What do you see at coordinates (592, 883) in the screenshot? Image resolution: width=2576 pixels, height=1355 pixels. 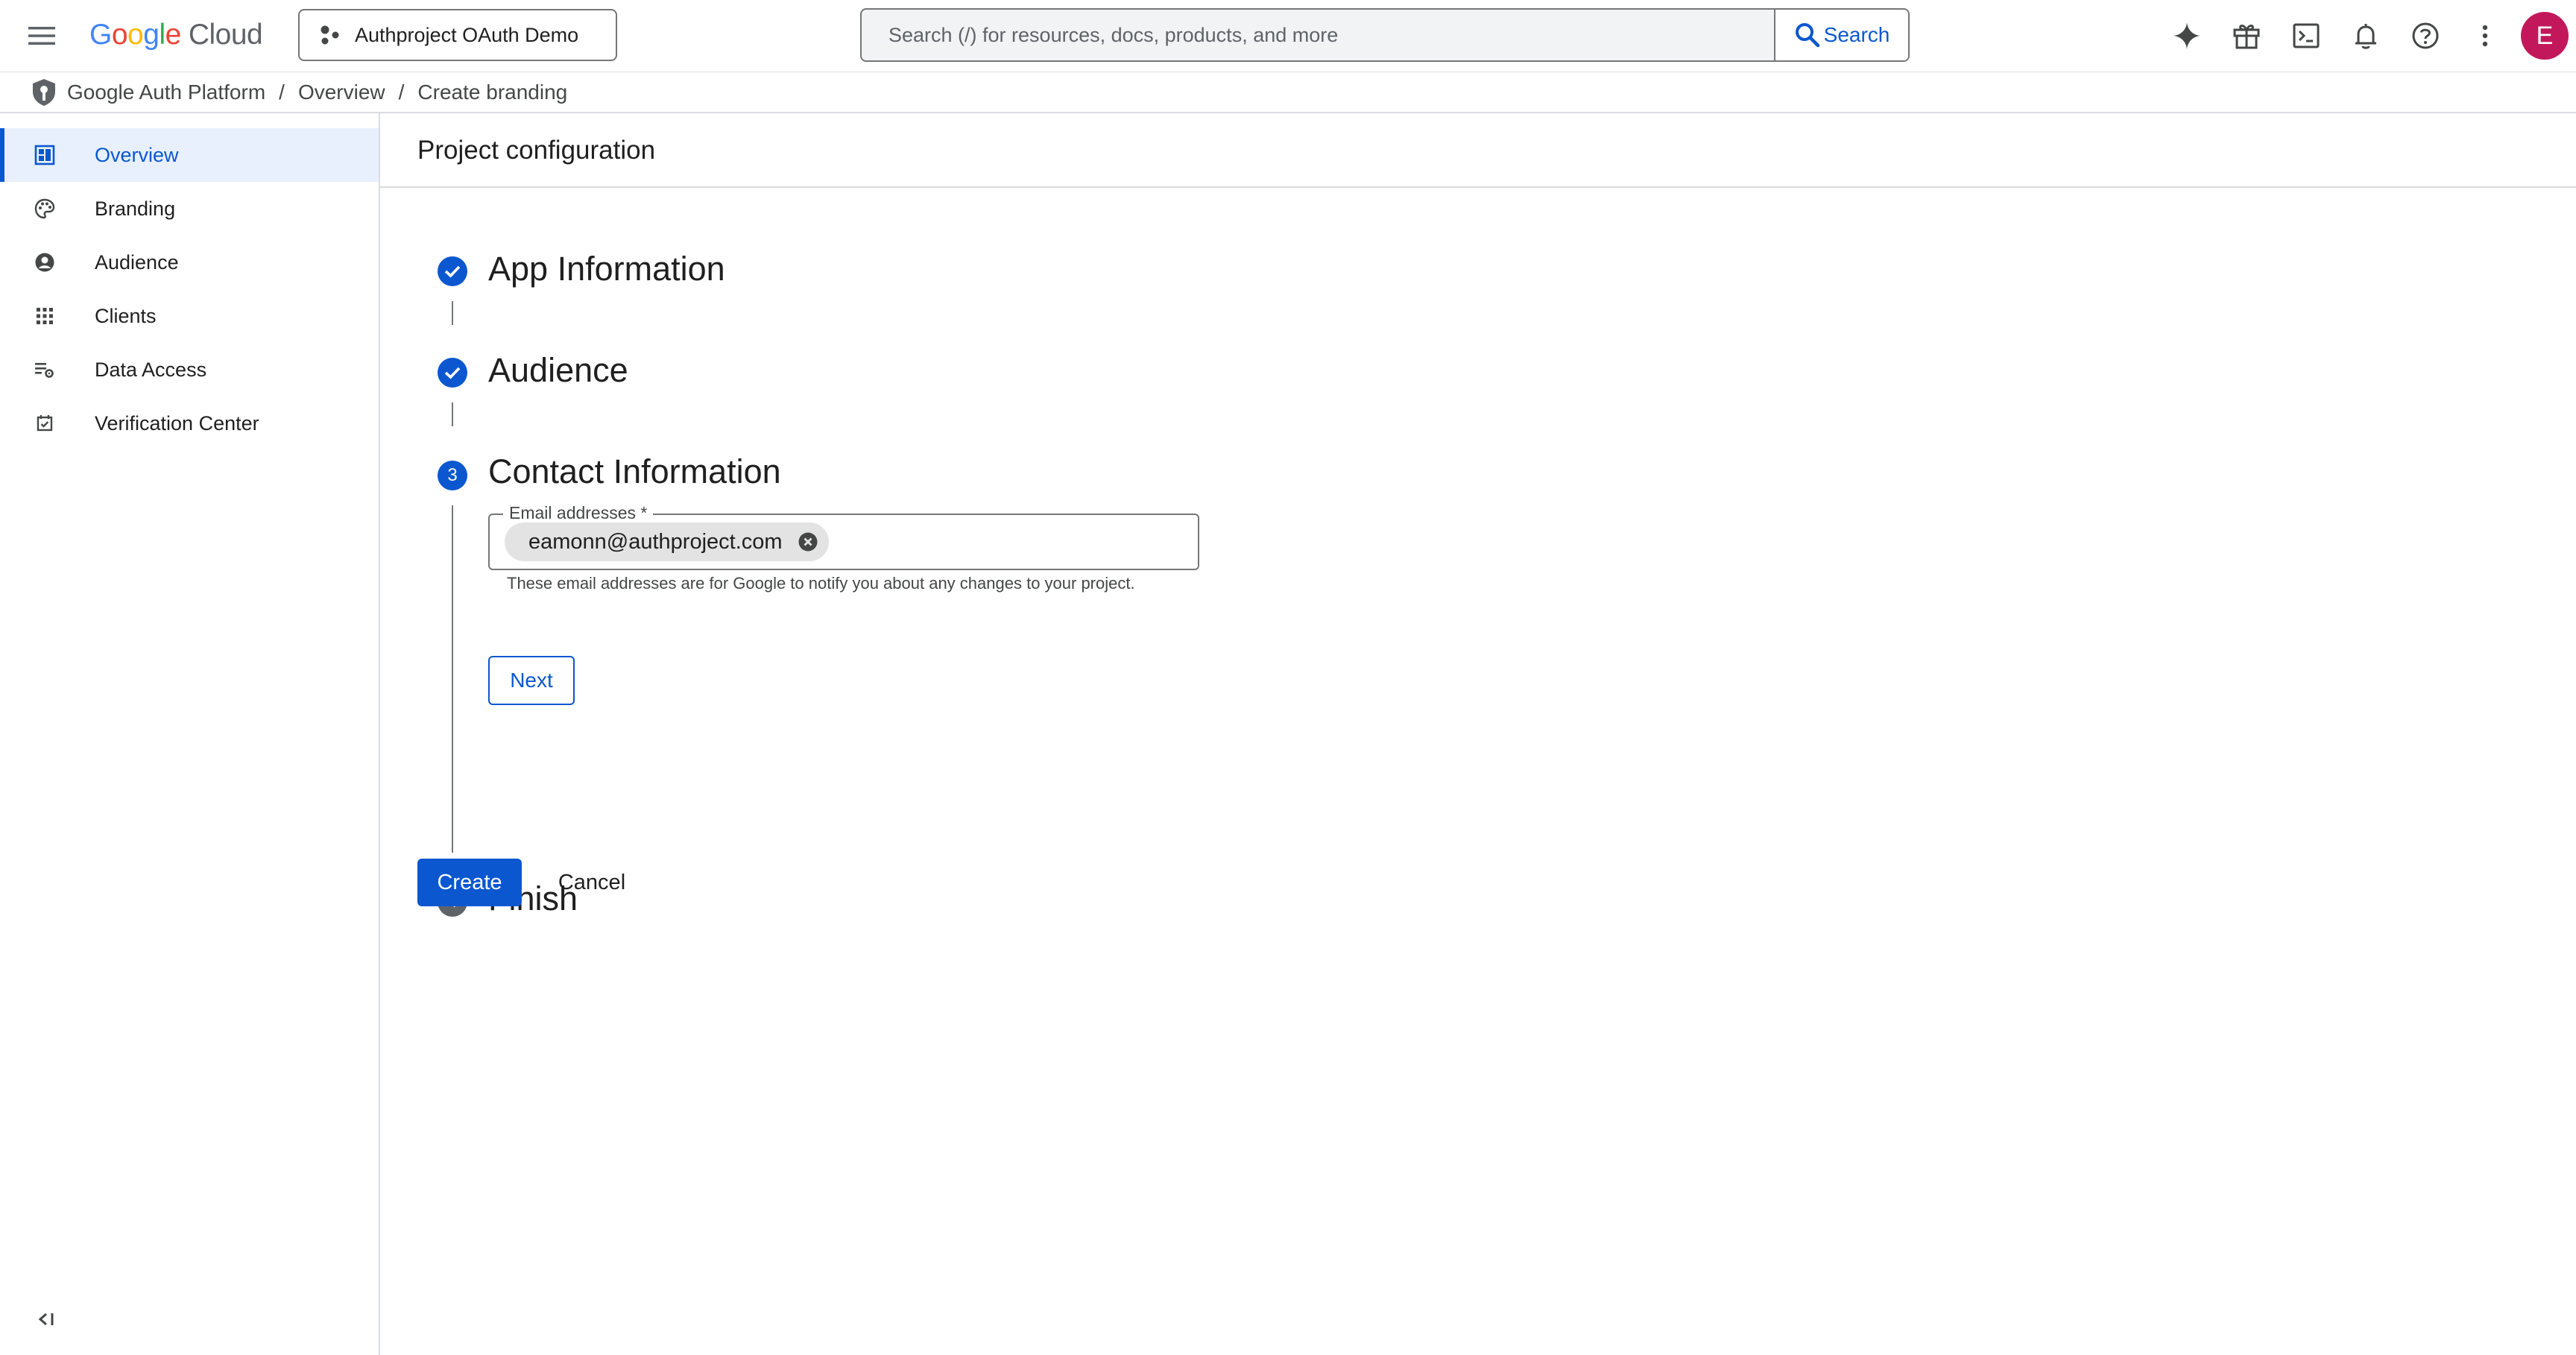 I see `cancel-button: Cancel` at bounding box center [592, 883].